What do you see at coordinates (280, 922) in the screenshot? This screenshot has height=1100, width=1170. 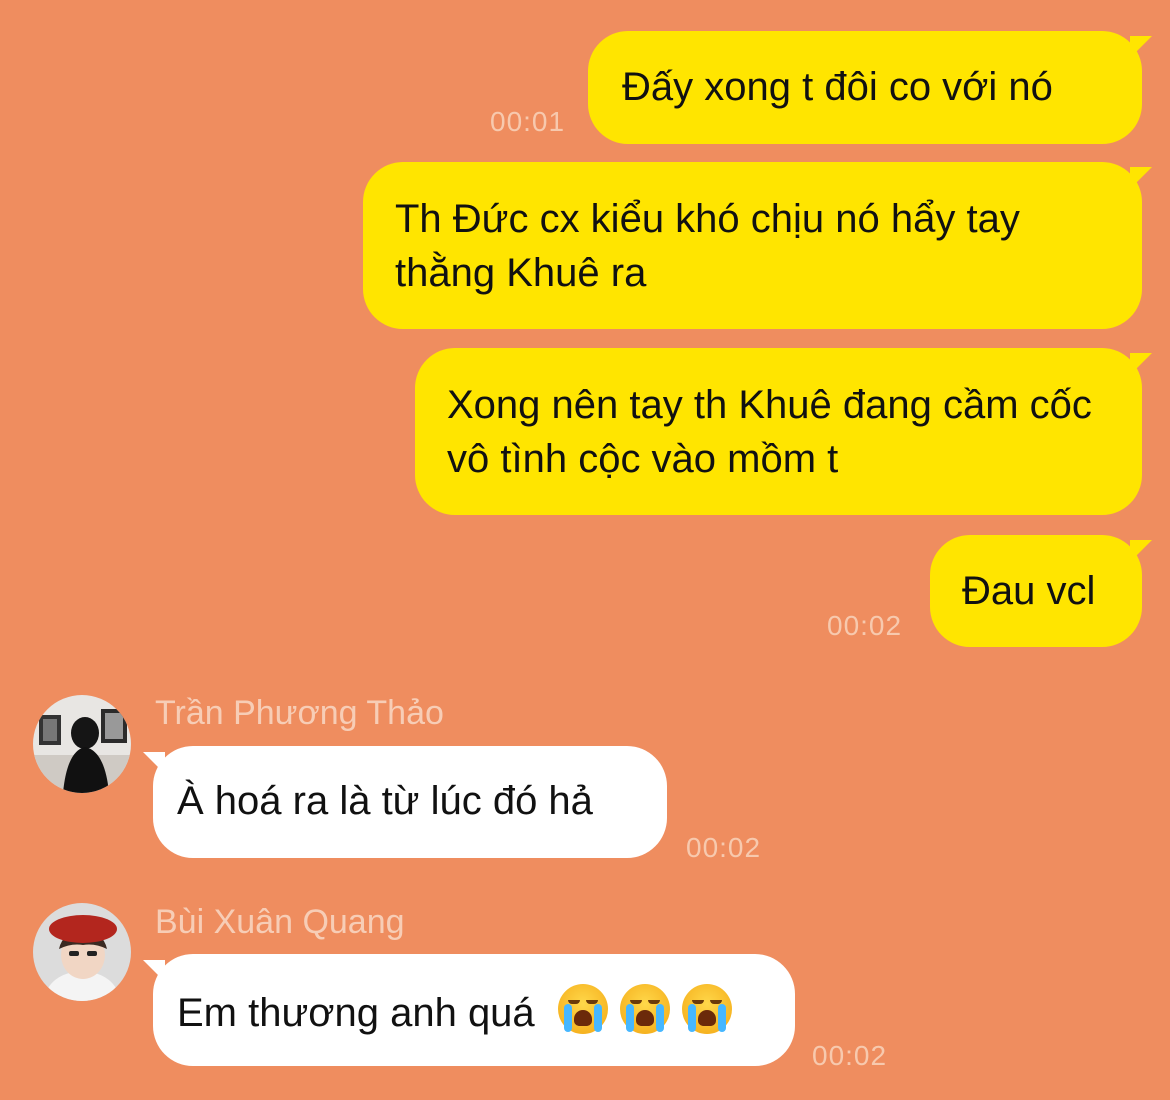 I see `sender-name: Bùi Xuân Quang` at bounding box center [280, 922].